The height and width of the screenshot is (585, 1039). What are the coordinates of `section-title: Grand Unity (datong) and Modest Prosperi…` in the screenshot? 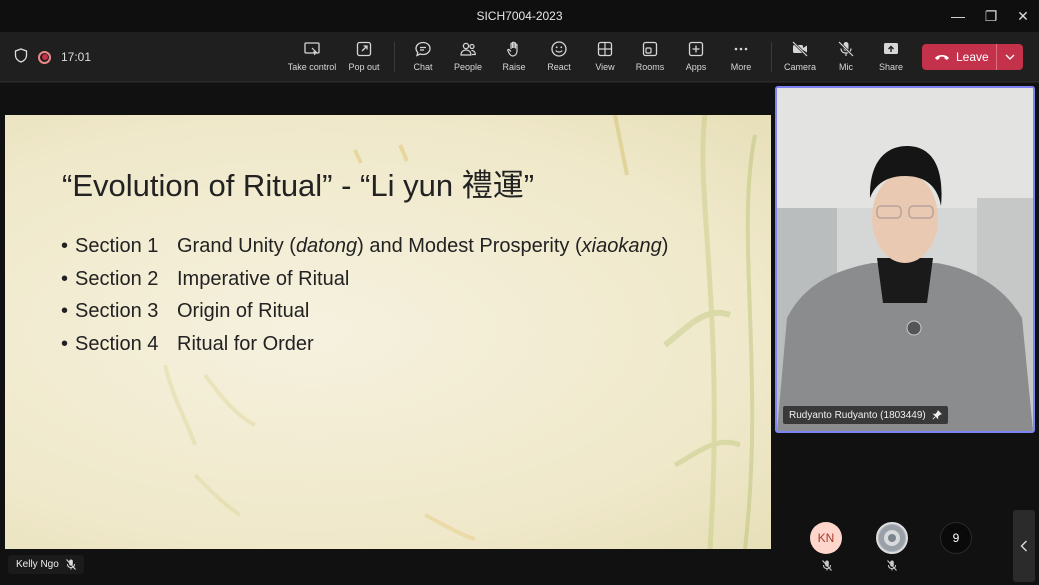 It's located at (422, 246).